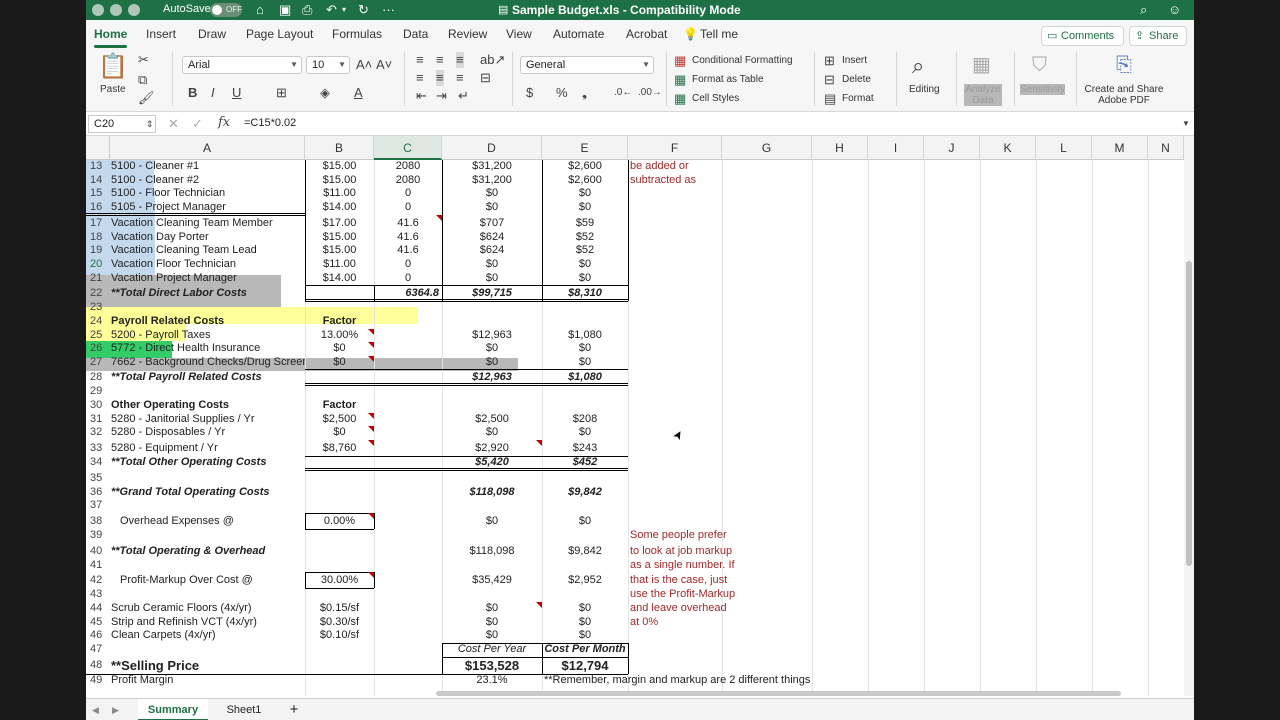  Describe the element at coordinates (339, 148) in the screenshot. I see `column-header-b: B` at that location.